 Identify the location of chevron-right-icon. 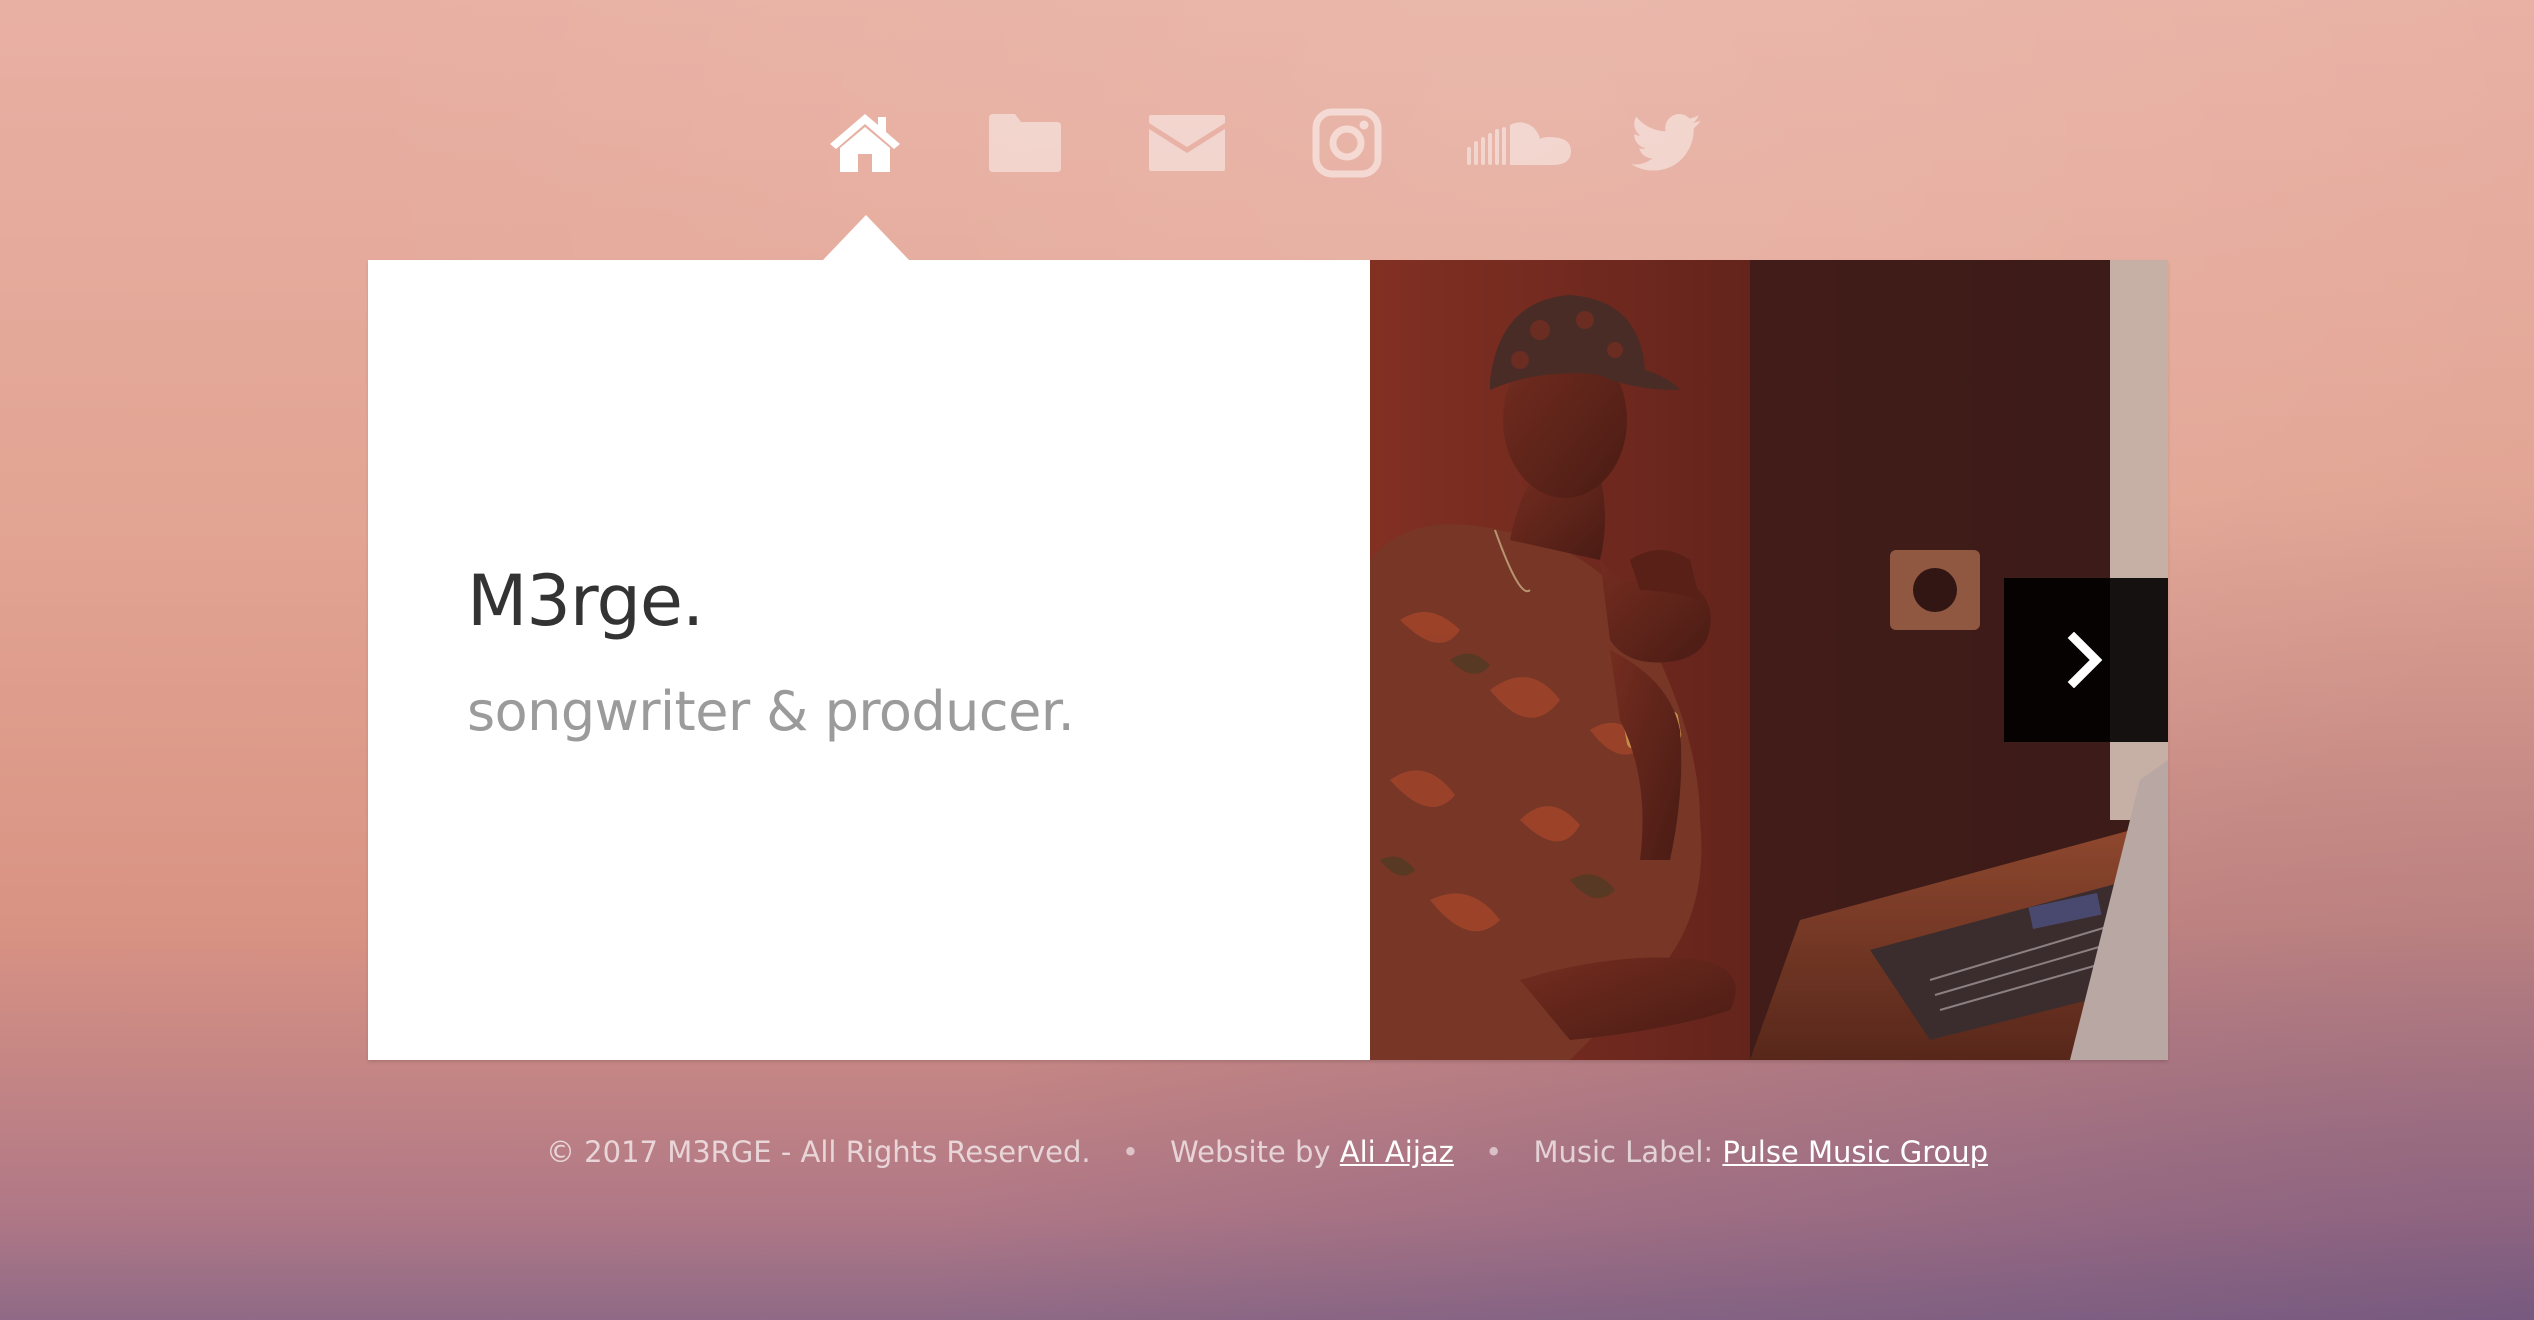
(2085, 660).